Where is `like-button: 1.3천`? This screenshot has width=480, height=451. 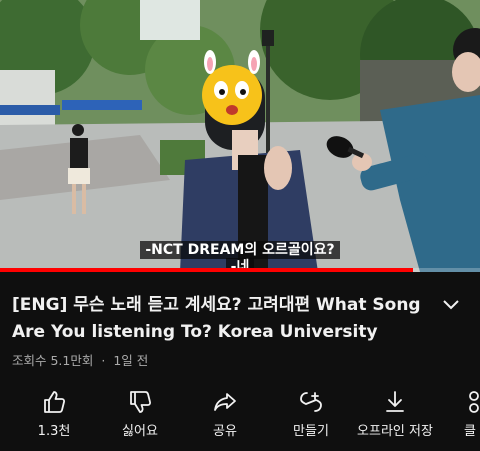
like-button: 1.3천 is located at coordinates (54, 415).